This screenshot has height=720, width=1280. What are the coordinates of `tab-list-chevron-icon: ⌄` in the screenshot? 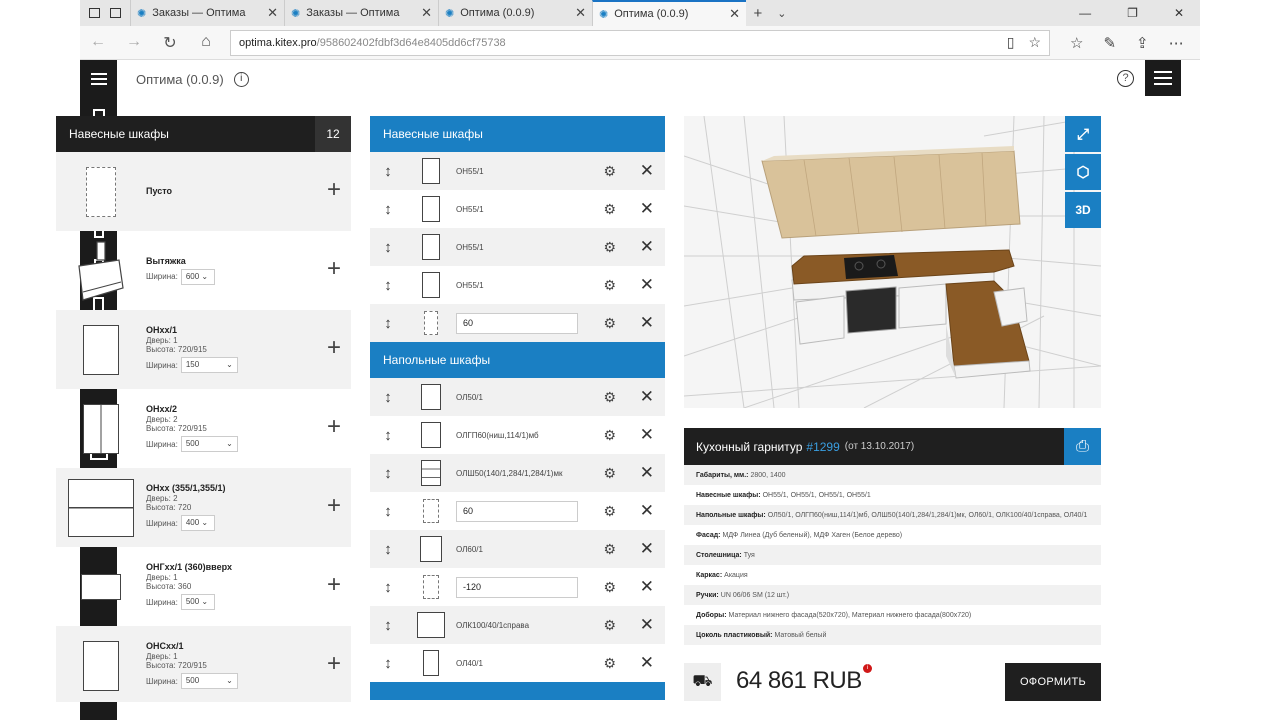 It's located at (781, 13).